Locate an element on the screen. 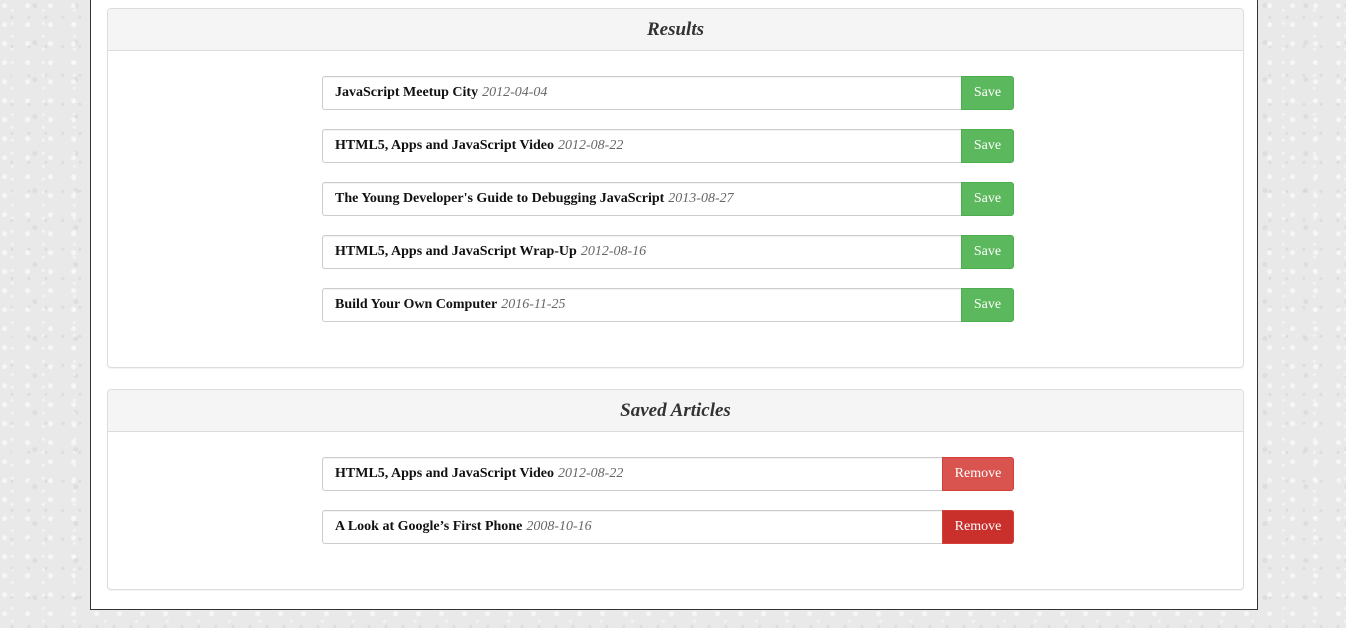 Image resolution: width=1346 pixels, height=628 pixels. results-title: Results is located at coordinates (675, 29).